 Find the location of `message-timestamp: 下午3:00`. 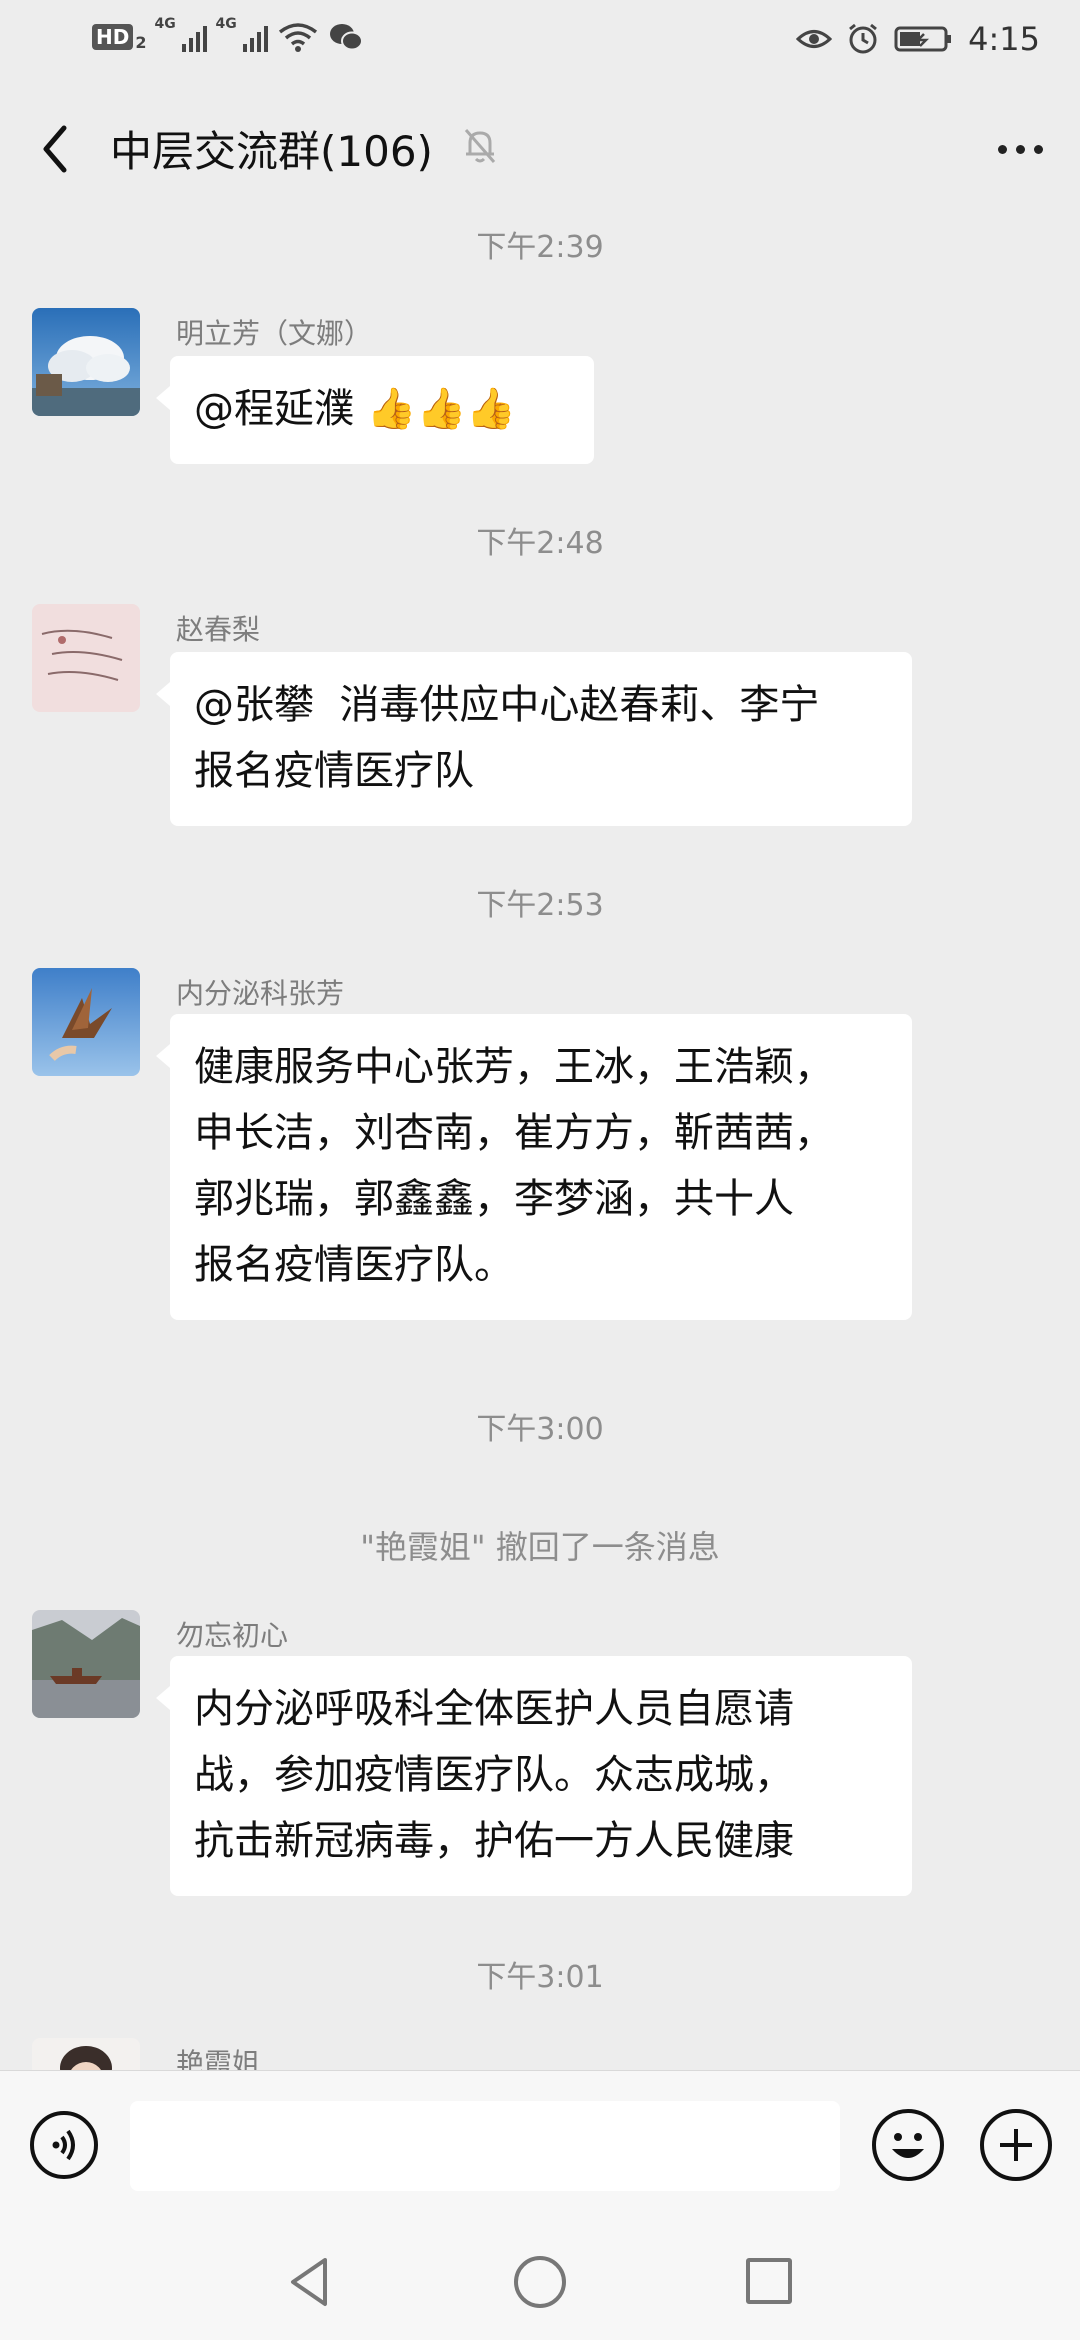

message-timestamp: 下午3:00 is located at coordinates (540, 1429).